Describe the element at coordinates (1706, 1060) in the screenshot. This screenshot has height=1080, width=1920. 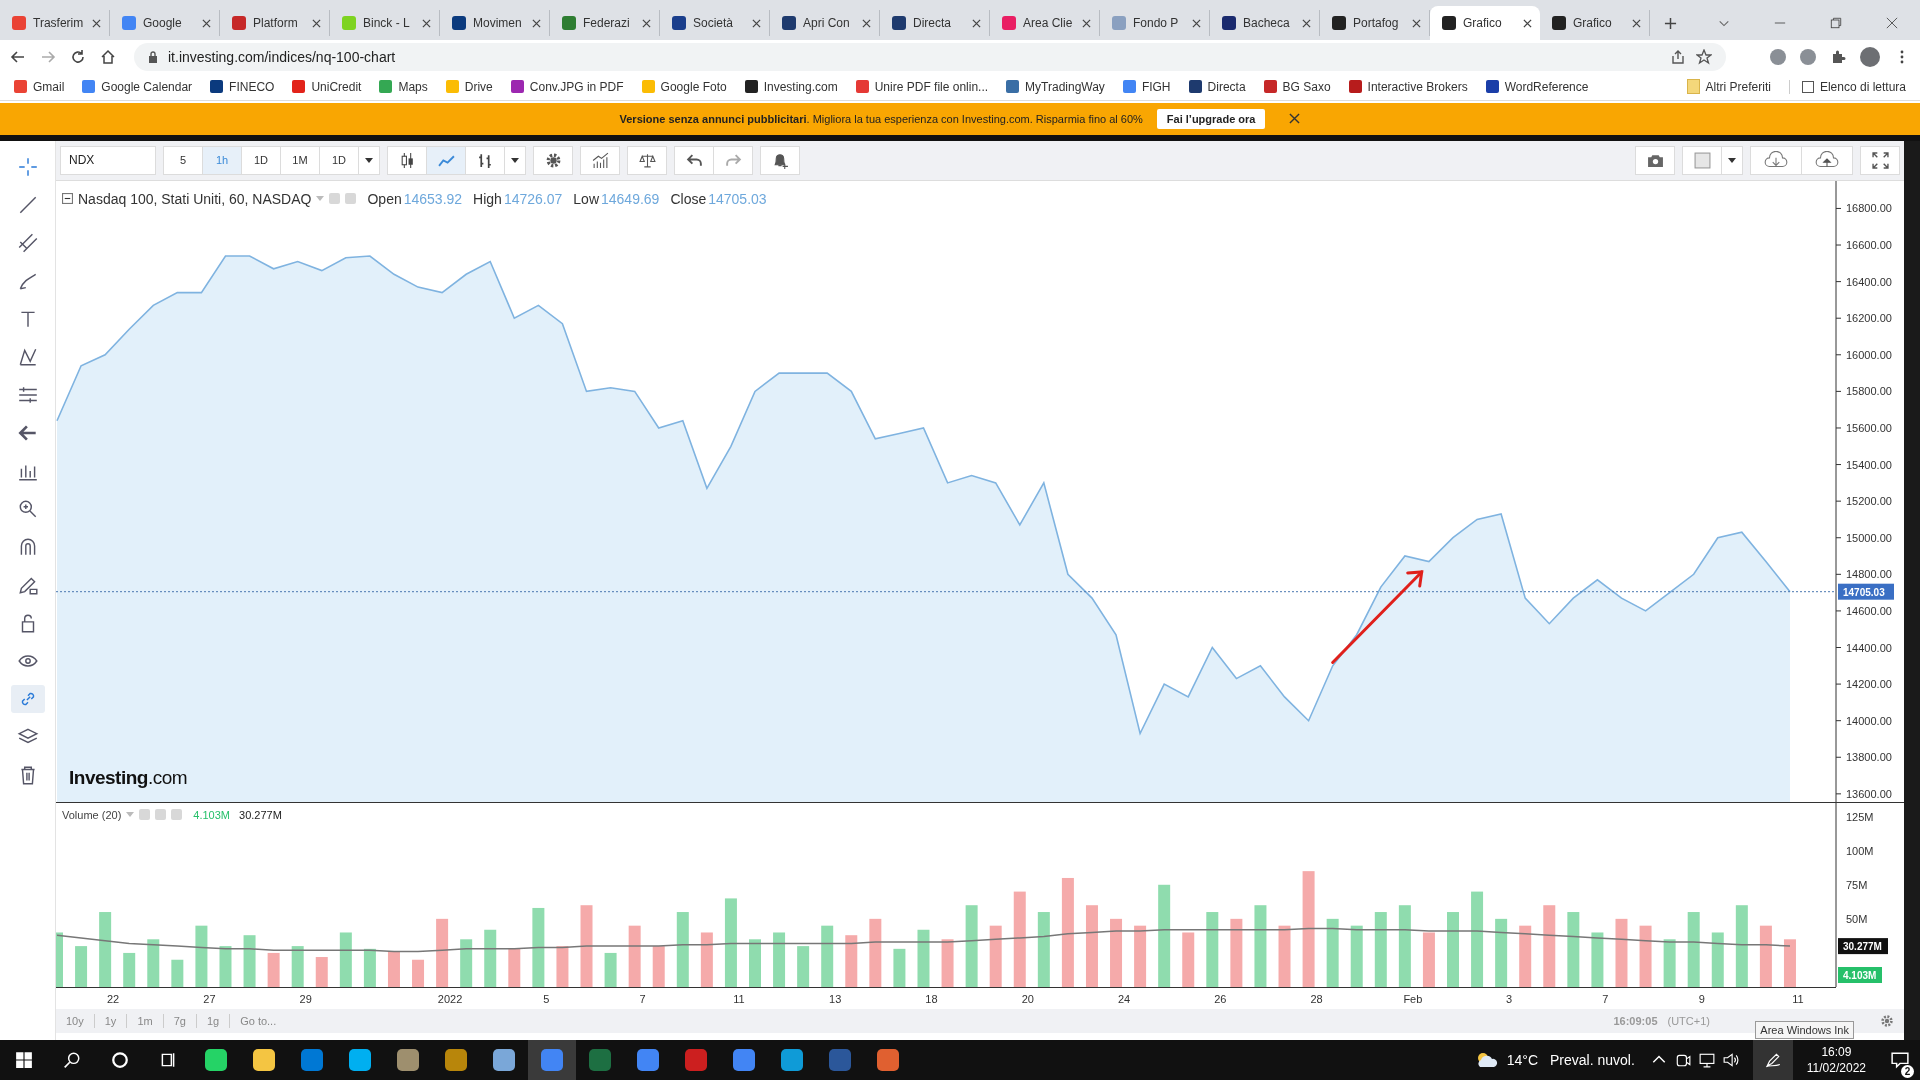
I see `network-icon` at that location.